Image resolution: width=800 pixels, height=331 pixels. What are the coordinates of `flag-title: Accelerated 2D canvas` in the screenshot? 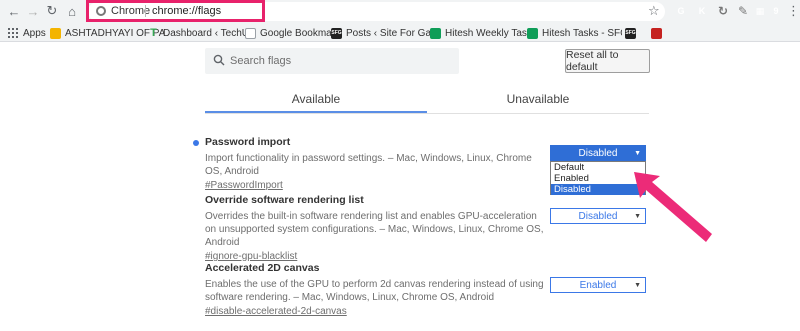 It's located at (262, 268).